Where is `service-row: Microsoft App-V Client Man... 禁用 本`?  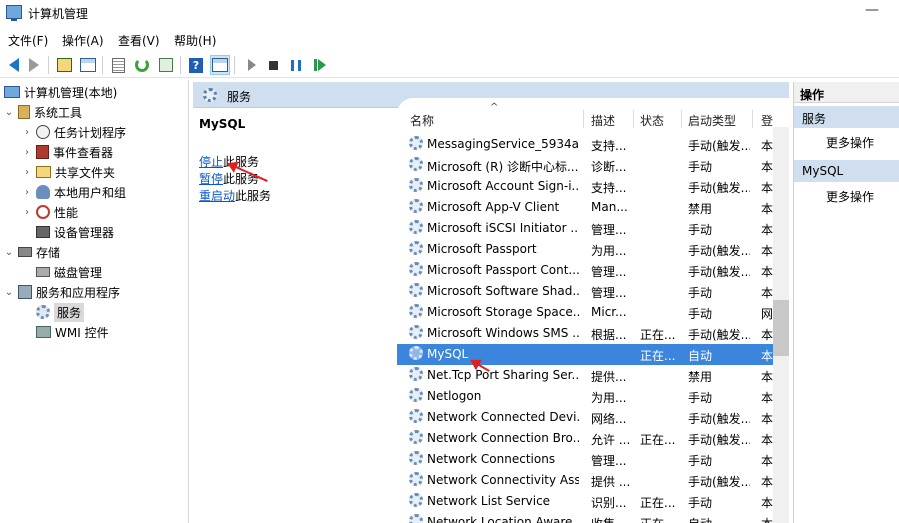 service-row: Microsoft App-V Client Man... 禁用 本 is located at coordinates (585, 207).